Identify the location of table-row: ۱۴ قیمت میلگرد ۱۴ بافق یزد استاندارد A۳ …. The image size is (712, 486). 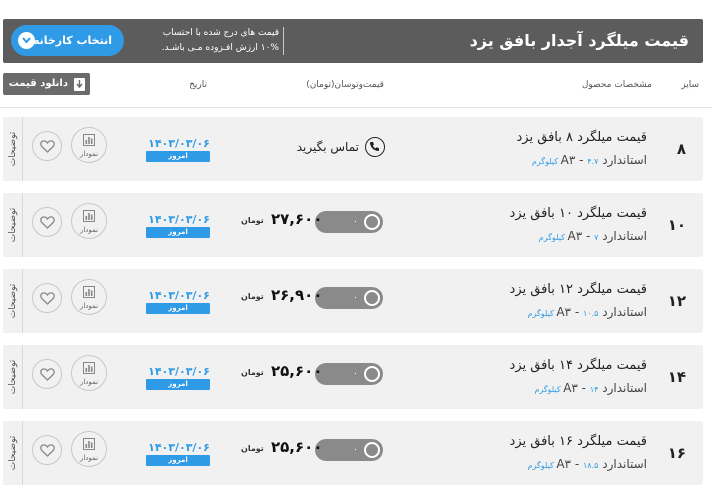
(353, 377).